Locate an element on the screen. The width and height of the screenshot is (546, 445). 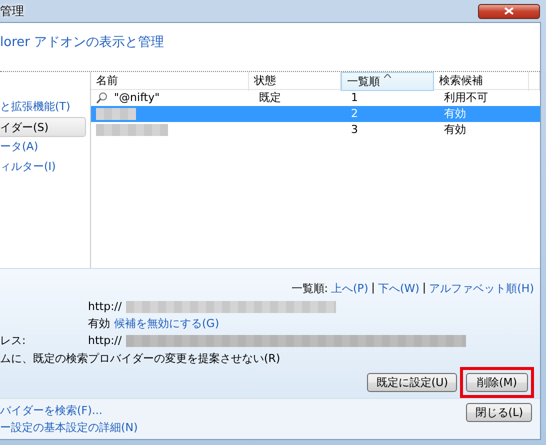
header-title: lorer アドオンの表示と管理 is located at coordinates (82, 42).